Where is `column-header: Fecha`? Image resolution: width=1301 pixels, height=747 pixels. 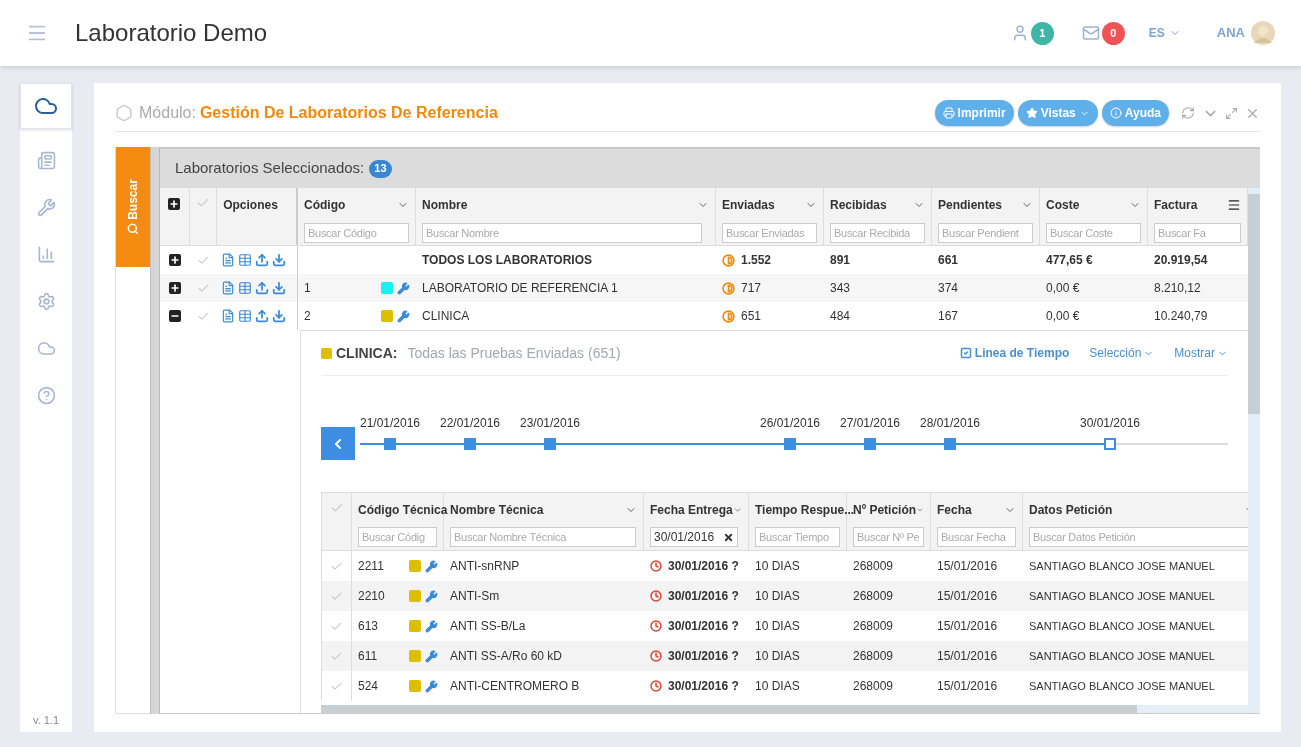
column-header: Fecha is located at coordinates (954, 510).